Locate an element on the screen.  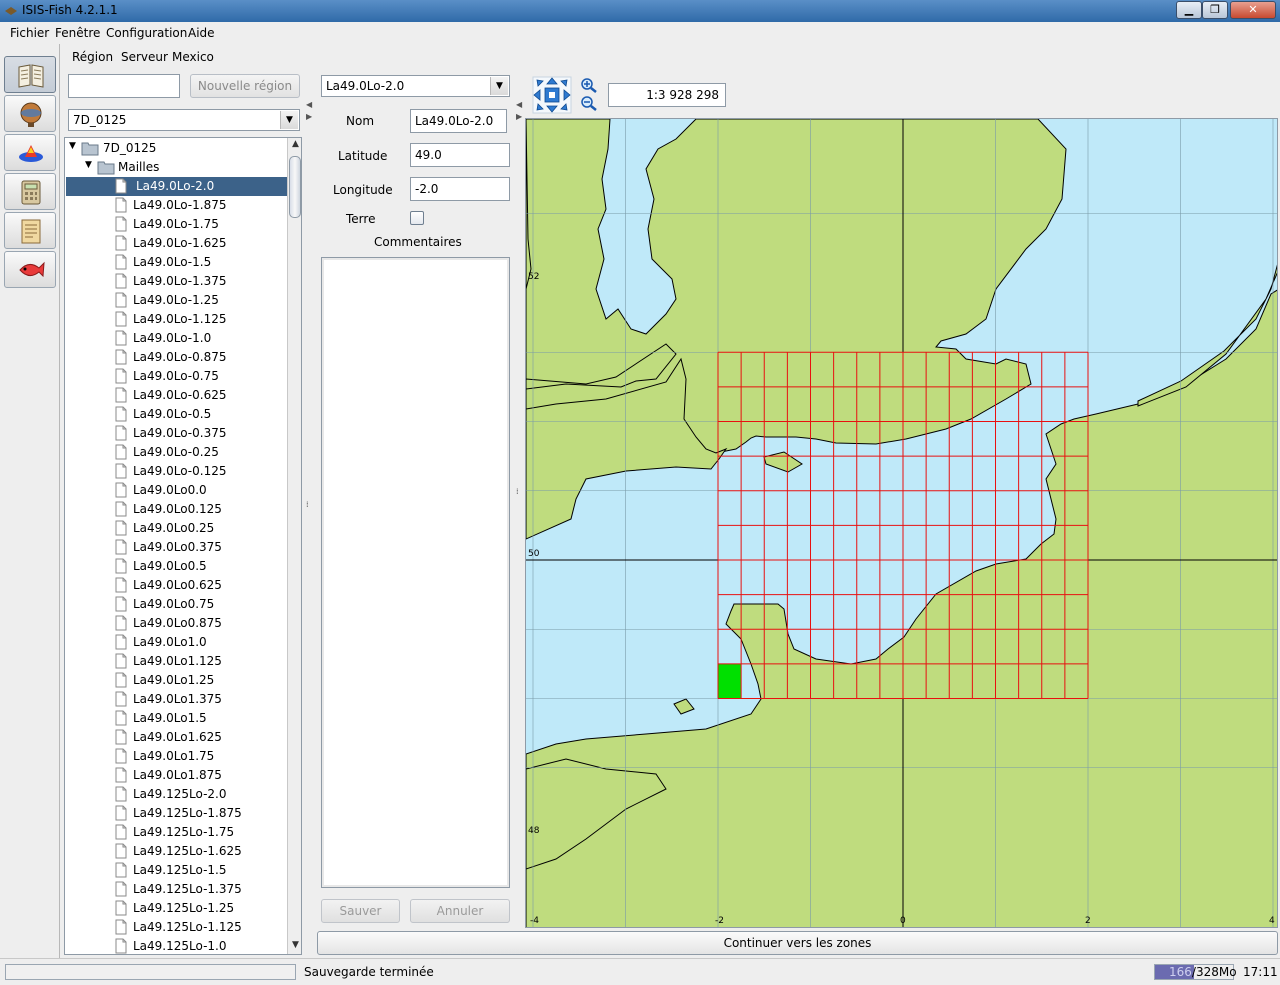
tree-item: La49.0Lo1.75 is located at coordinates (198, 756).